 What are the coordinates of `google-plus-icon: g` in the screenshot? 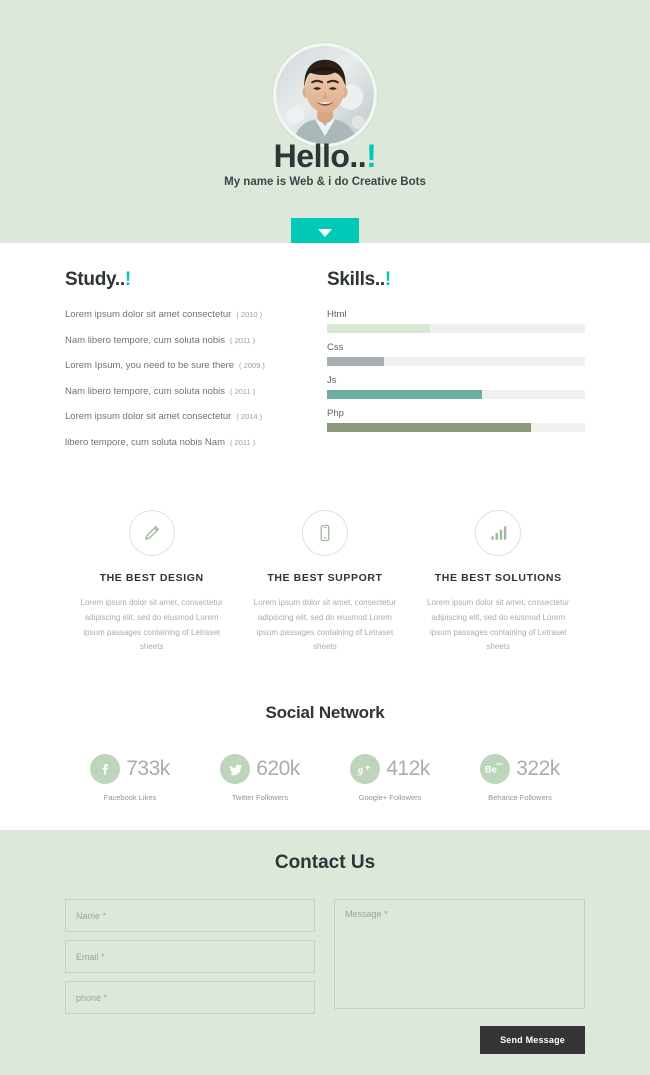 It's located at (365, 769).